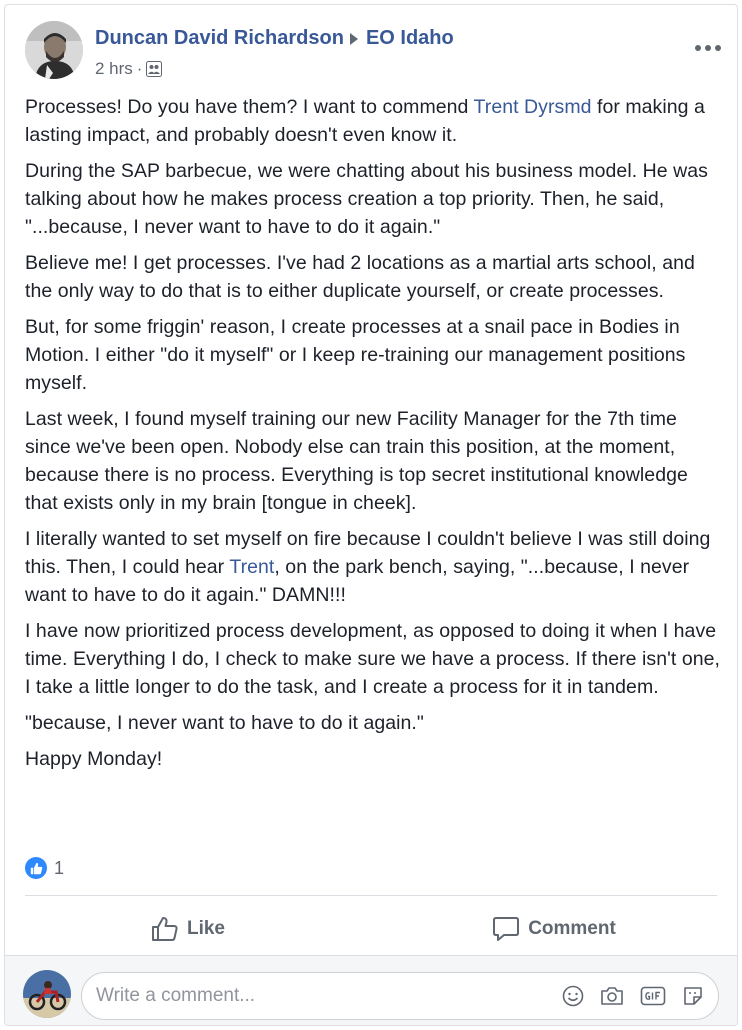 The height and width of the screenshot is (1030, 742). I want to click on post-paragraph: Happy Monday!, so click(375, 759).